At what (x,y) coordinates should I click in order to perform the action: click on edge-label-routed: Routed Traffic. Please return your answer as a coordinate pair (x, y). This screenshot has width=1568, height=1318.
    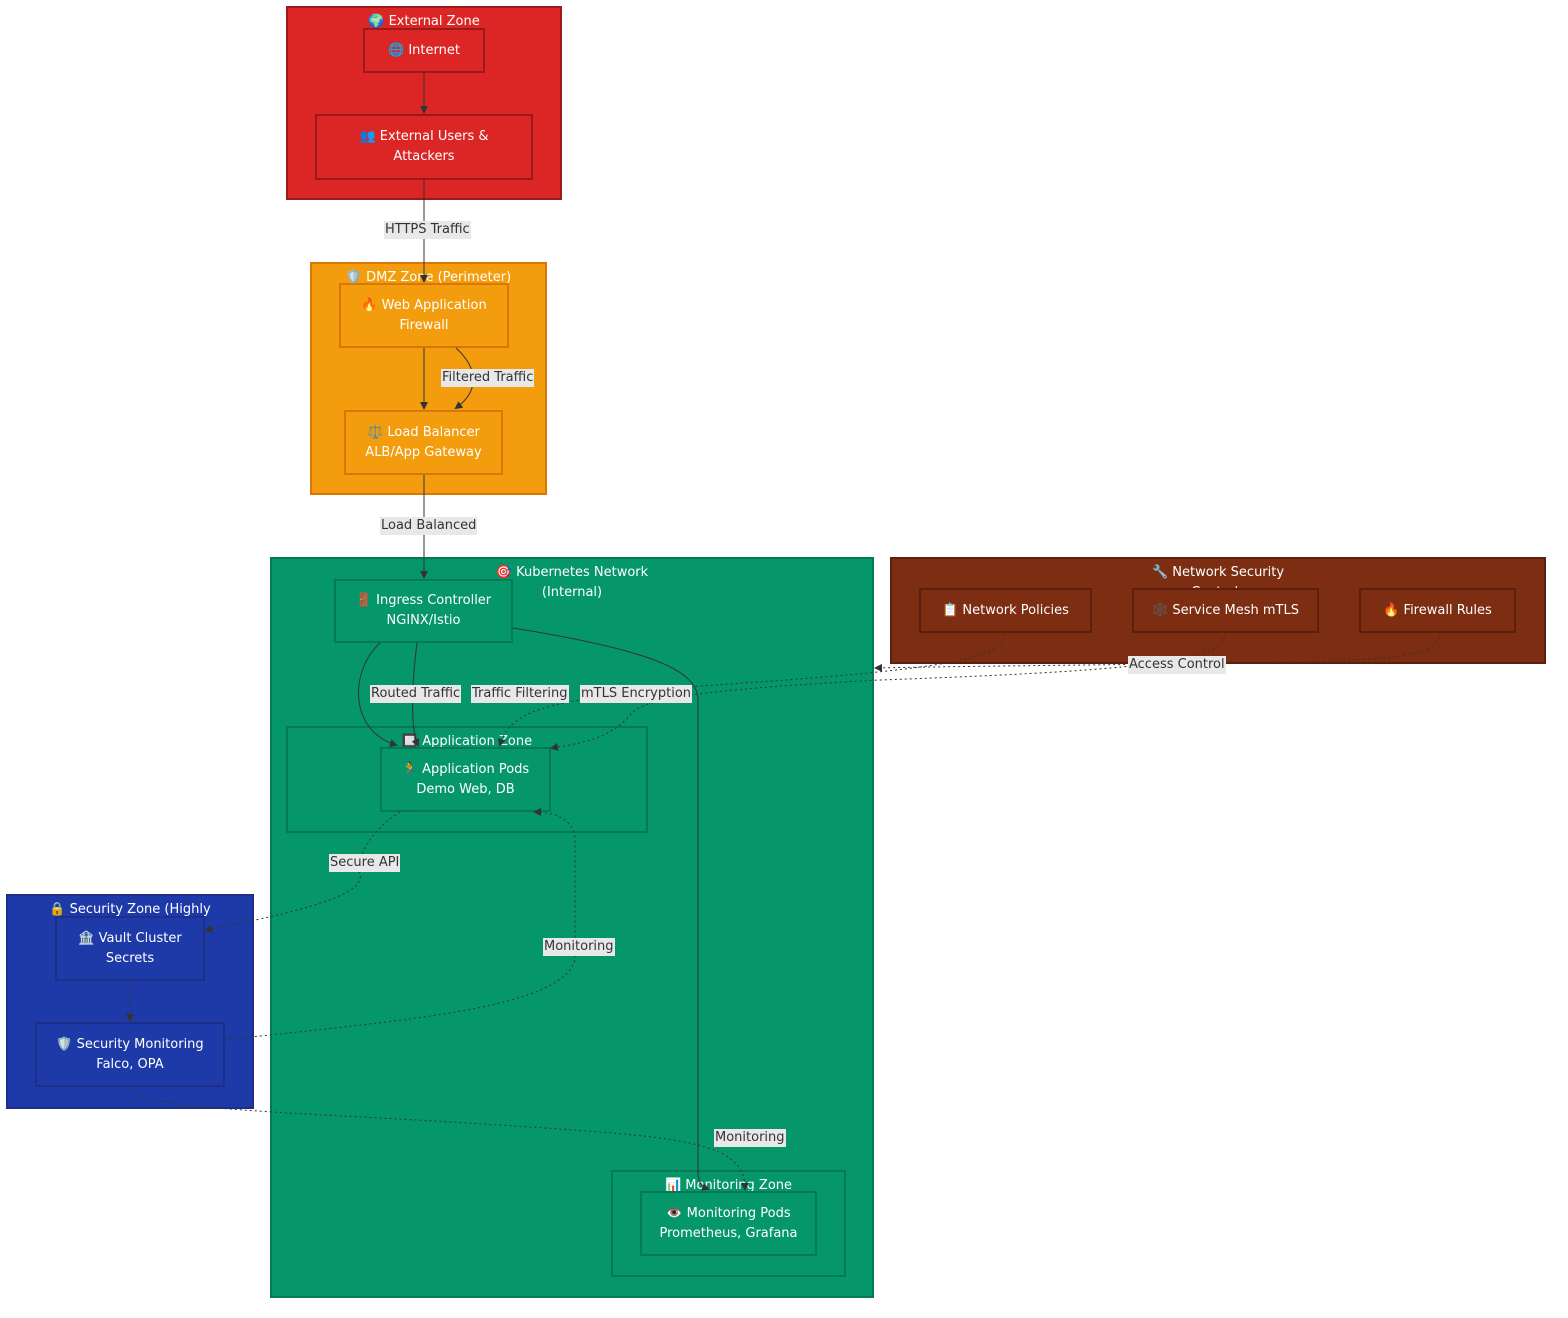
    Looking at the image, I should click on (416, 694).